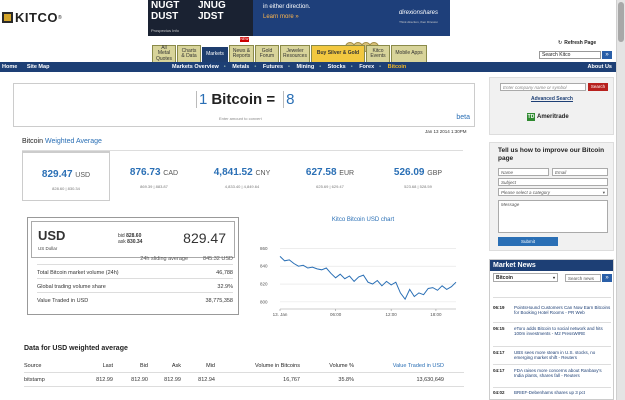  What do you see at coordinates (392, 314) in the screenshot?
I see `chart-x-tick-label: 12:00` at bounding box center [392, 314].